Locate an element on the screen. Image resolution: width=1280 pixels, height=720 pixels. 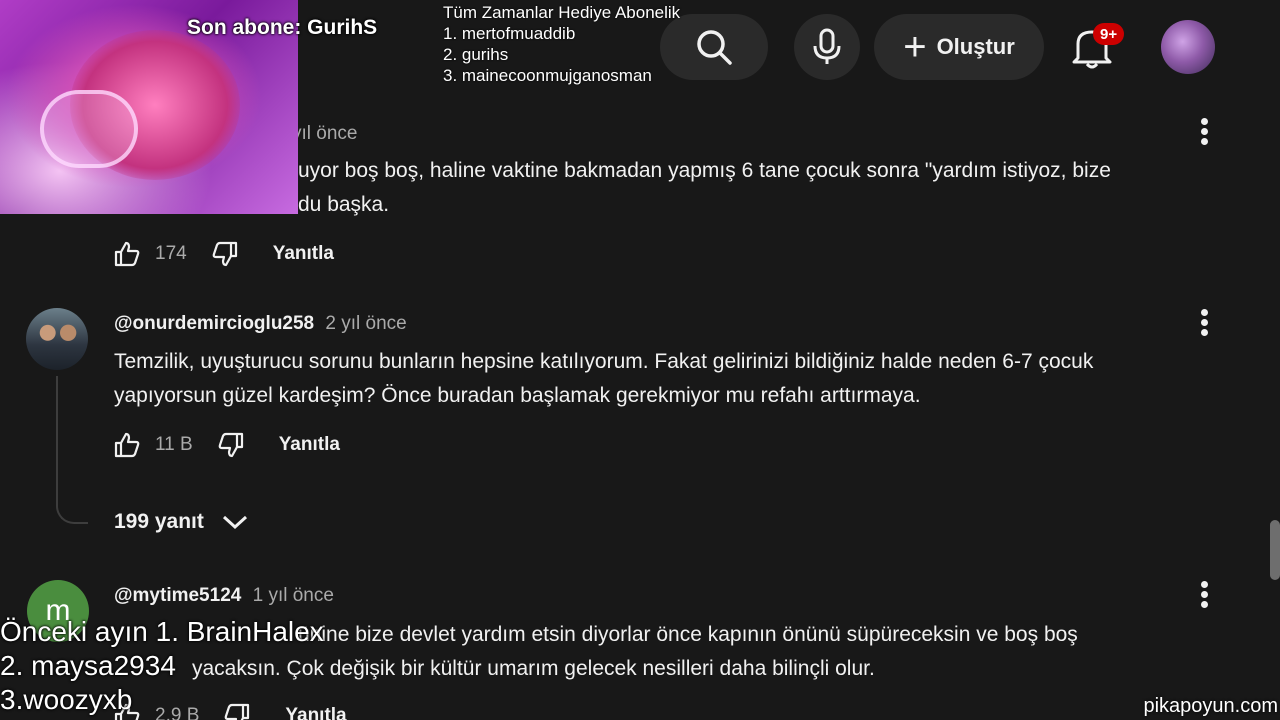
notification-badge: 9+ is located at coordinates (1109, 34).